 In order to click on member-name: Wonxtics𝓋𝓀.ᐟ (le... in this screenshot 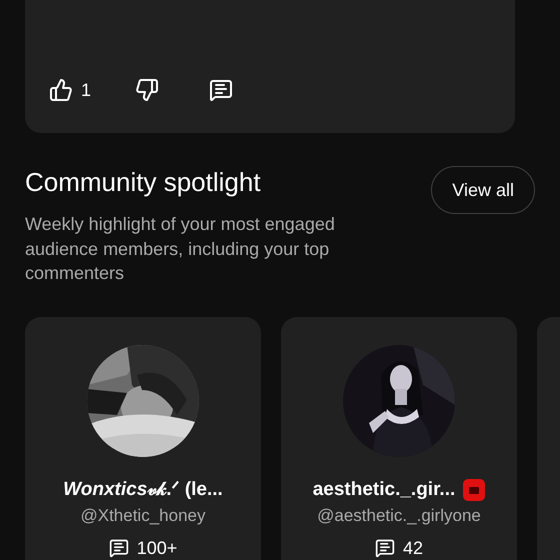, I will do `click(143, 489)`.